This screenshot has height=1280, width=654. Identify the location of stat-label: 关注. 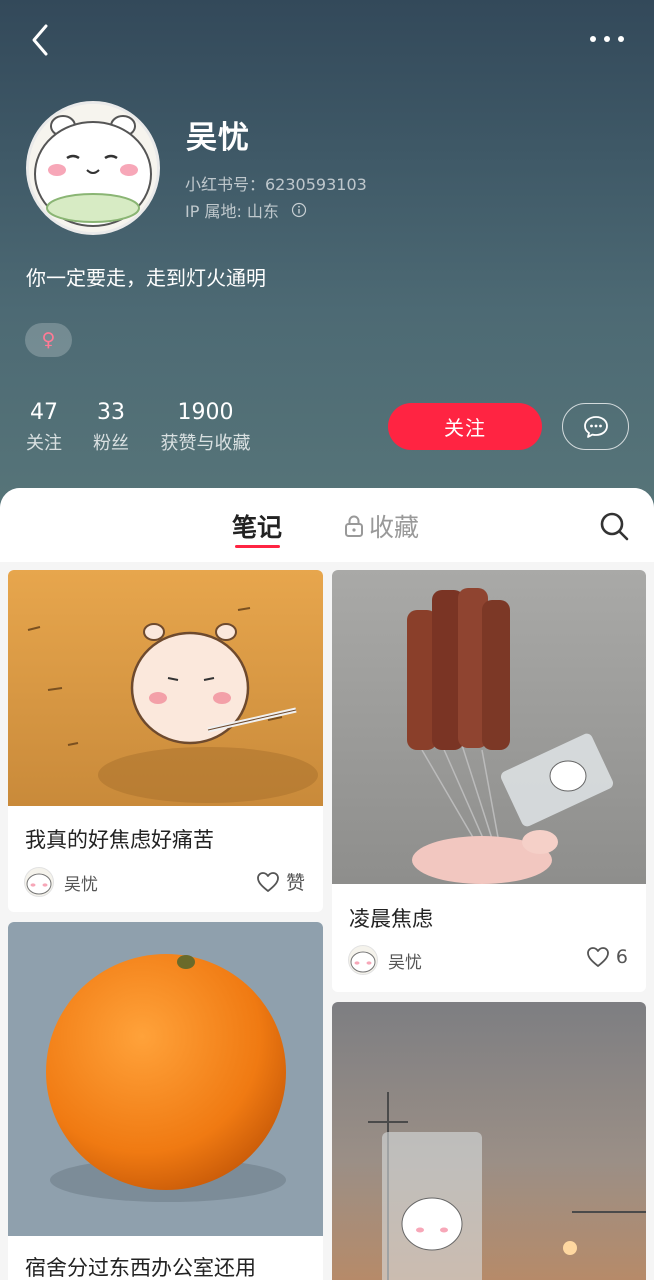
(44, 443).